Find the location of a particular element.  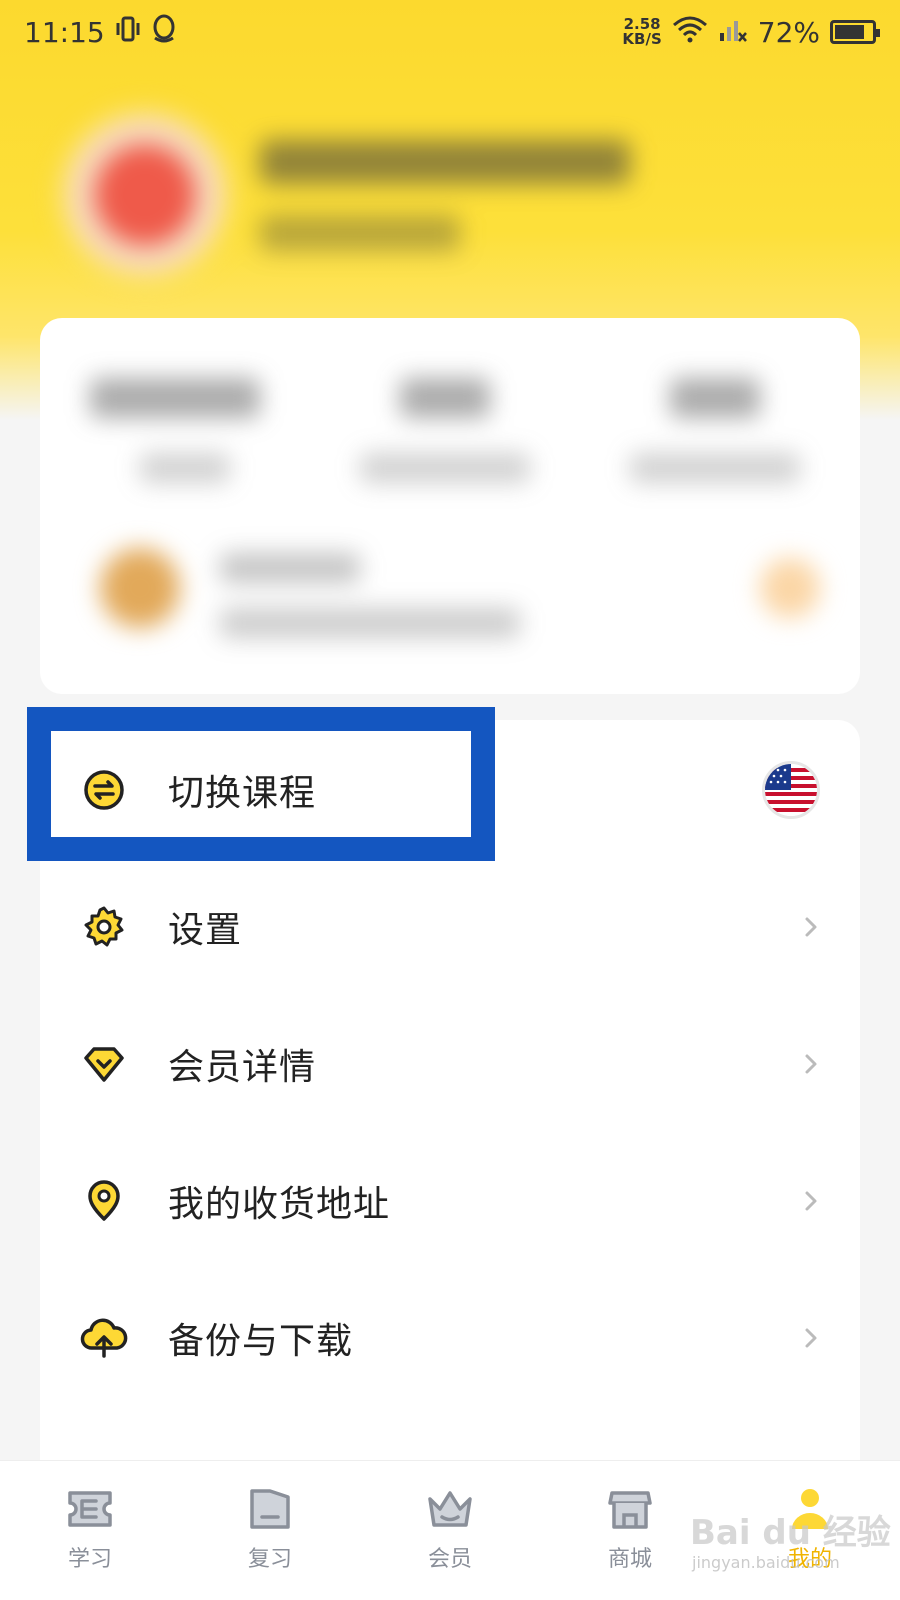

gear-icon is located at coordinates (104, 927).